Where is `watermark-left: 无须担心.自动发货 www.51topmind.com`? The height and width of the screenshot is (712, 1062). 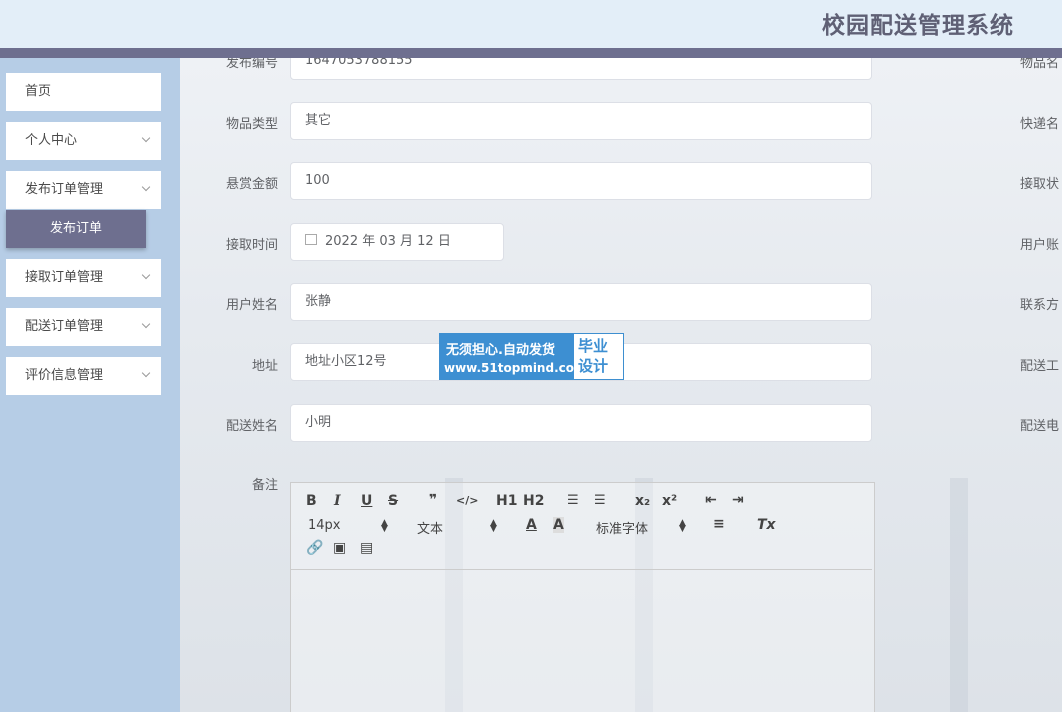
watermark-left: 无须担心.自动发货 www.51topmind.com is located at coordinates (513, 356).